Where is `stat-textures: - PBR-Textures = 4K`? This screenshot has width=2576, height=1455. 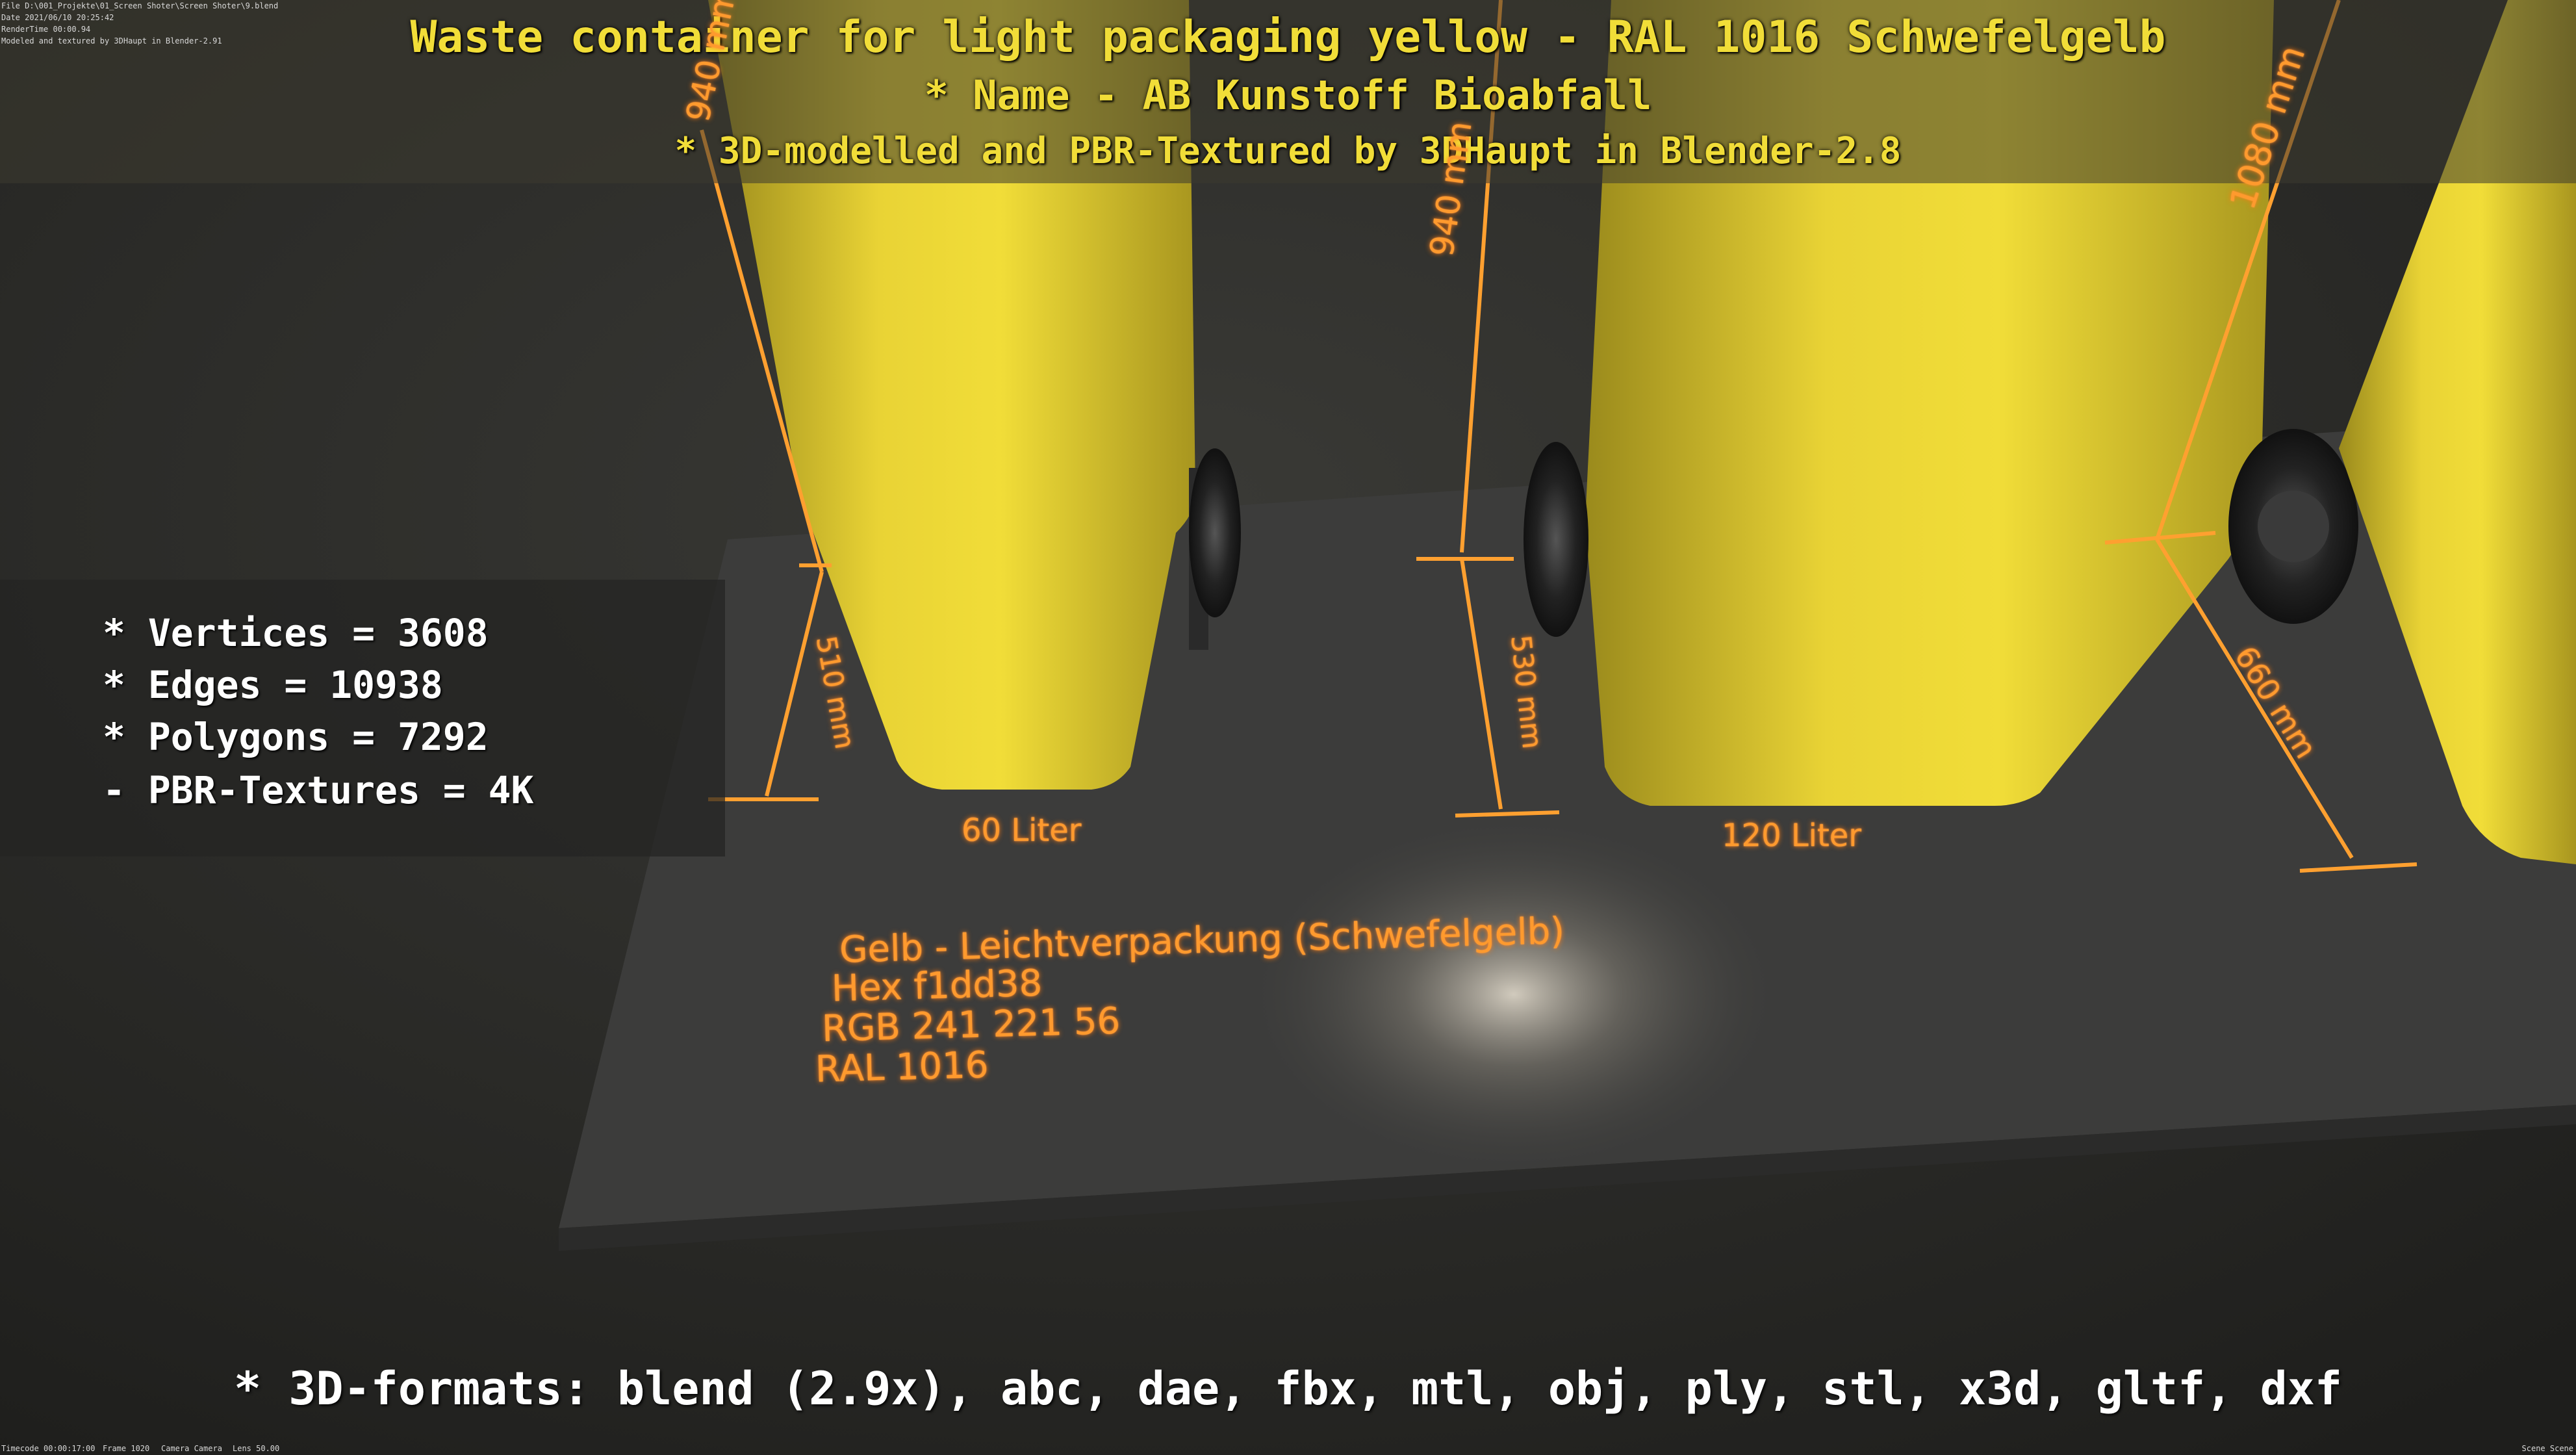 stat-textures: - PBR-Textures = 4K is located at coordinates (318, 790).